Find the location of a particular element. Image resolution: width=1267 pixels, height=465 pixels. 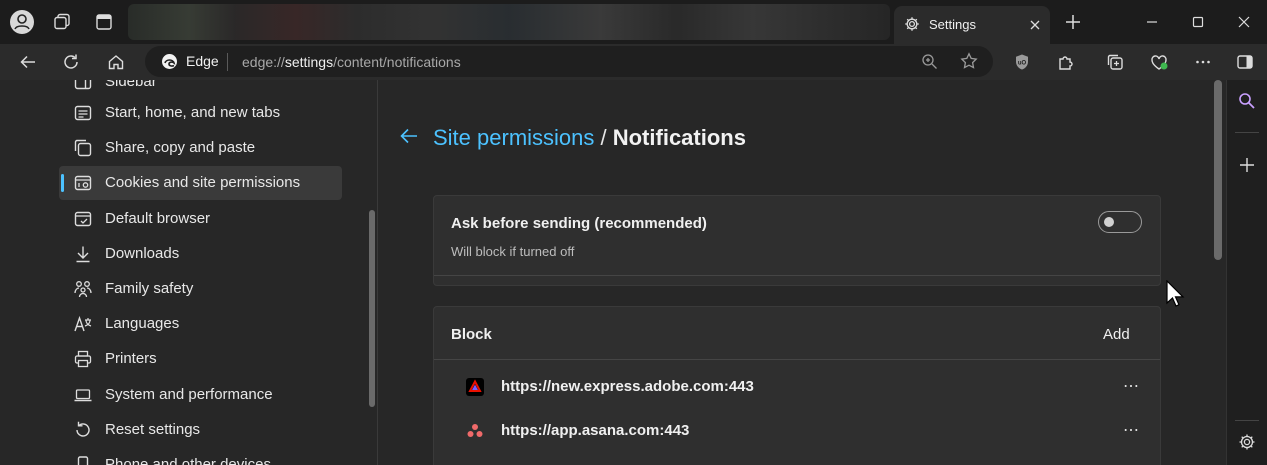

minimize-icon is located at coordinates (1152, 22).